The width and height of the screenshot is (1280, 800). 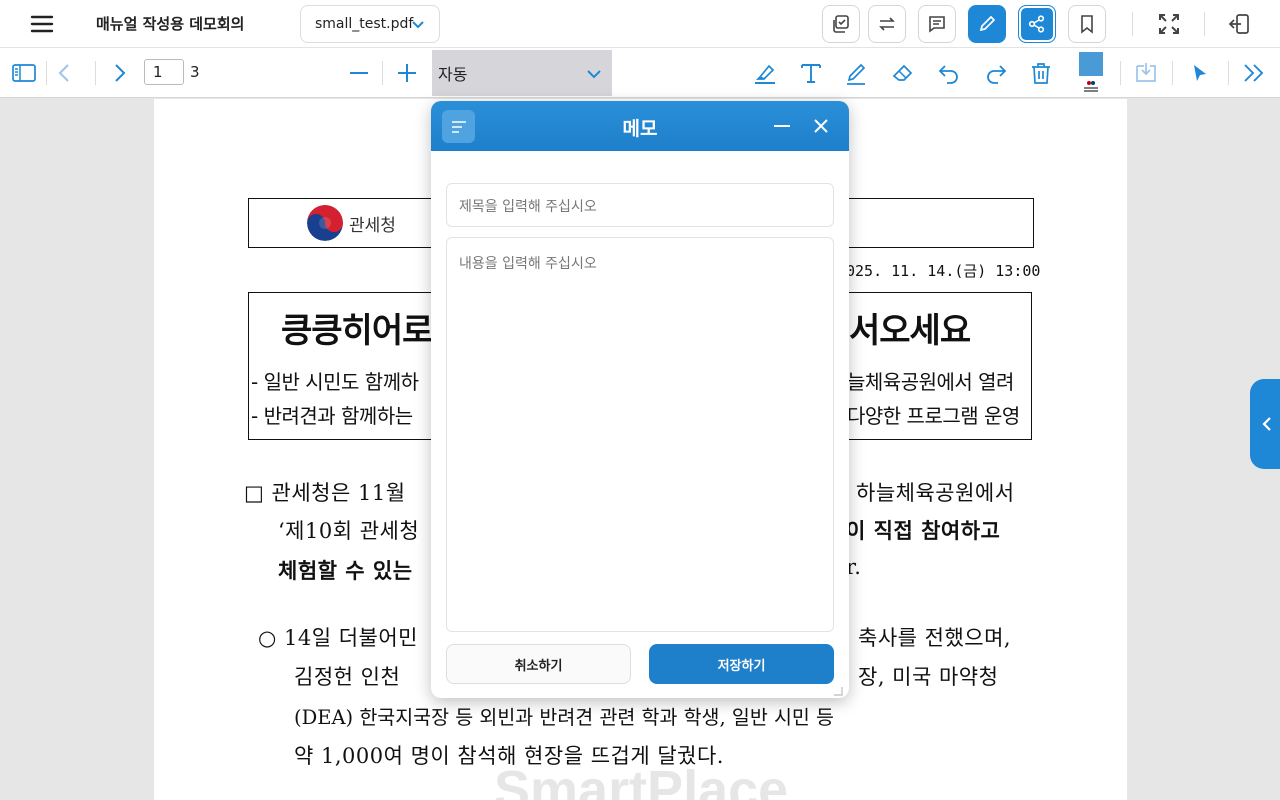 What do you see at coordinates (930, 382) in the screenshot?
I see `subheadline-1-right: 늘체육공원에서 열려` at bounding box center [930, 382].